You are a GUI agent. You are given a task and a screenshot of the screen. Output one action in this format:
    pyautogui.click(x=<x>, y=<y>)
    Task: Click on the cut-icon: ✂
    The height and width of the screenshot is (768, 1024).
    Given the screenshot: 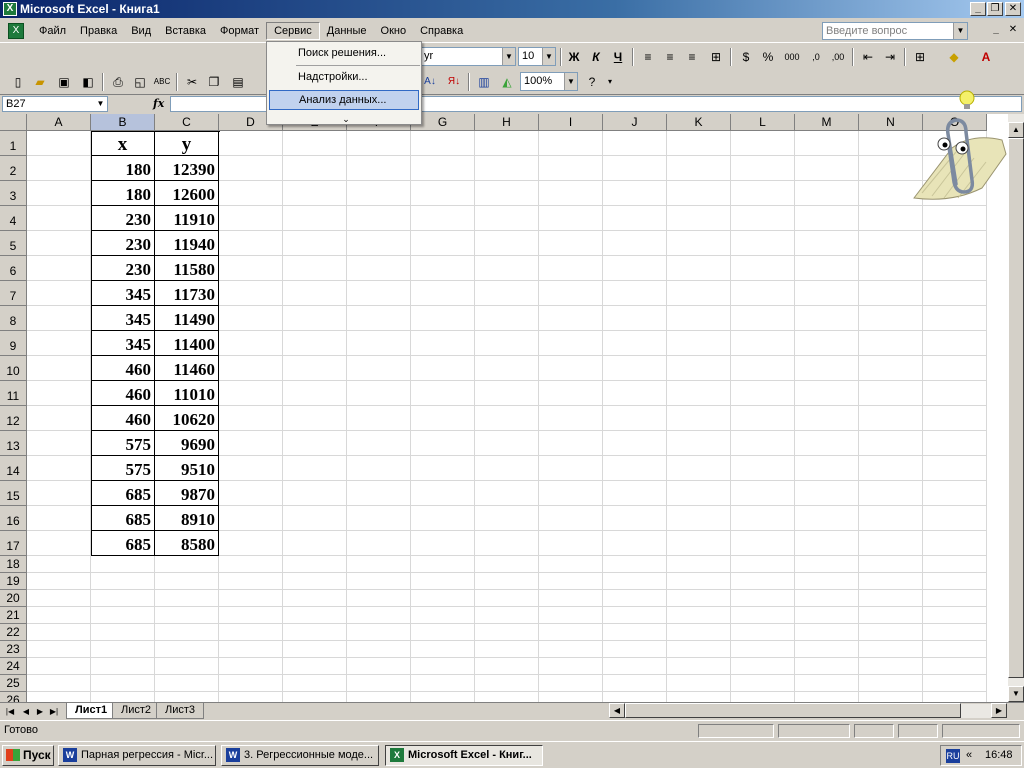 What is the action you would take?
    pyautogui.click(x=192, y=82)
    